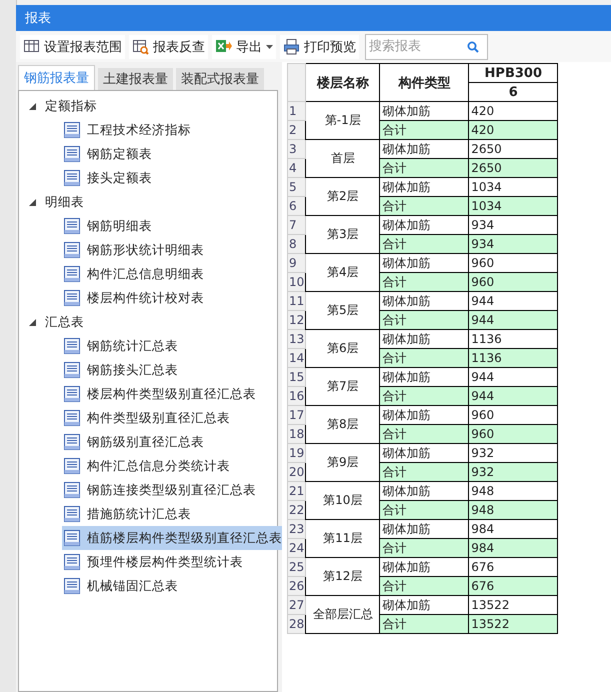  What do you see at coordinates (148, 202) in the screenshot?
I see `tree-group: 明细表` at bounding box center [148, 202].